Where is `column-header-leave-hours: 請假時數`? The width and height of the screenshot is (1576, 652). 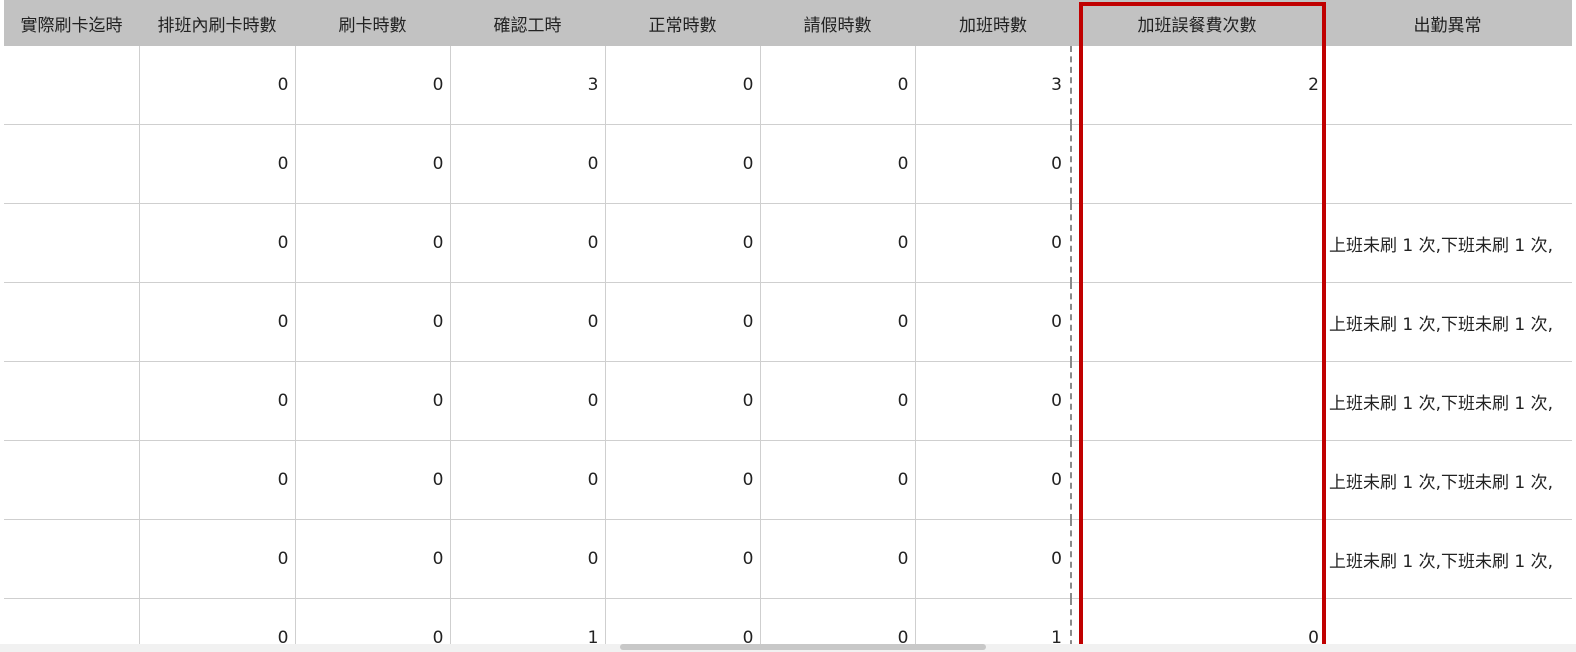
column-header-leave-hours: 請假時數 is located at coordinates (837, 23).